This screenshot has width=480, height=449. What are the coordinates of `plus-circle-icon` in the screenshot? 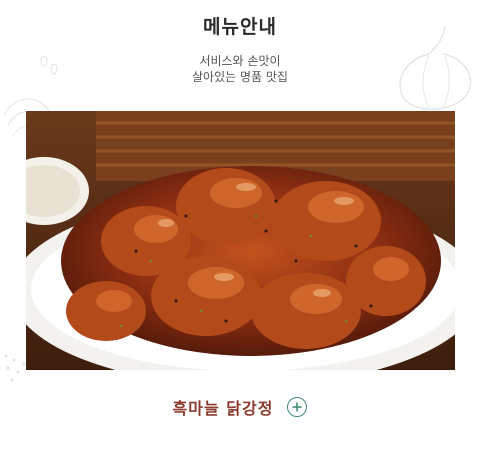 It's located at (297, 407).